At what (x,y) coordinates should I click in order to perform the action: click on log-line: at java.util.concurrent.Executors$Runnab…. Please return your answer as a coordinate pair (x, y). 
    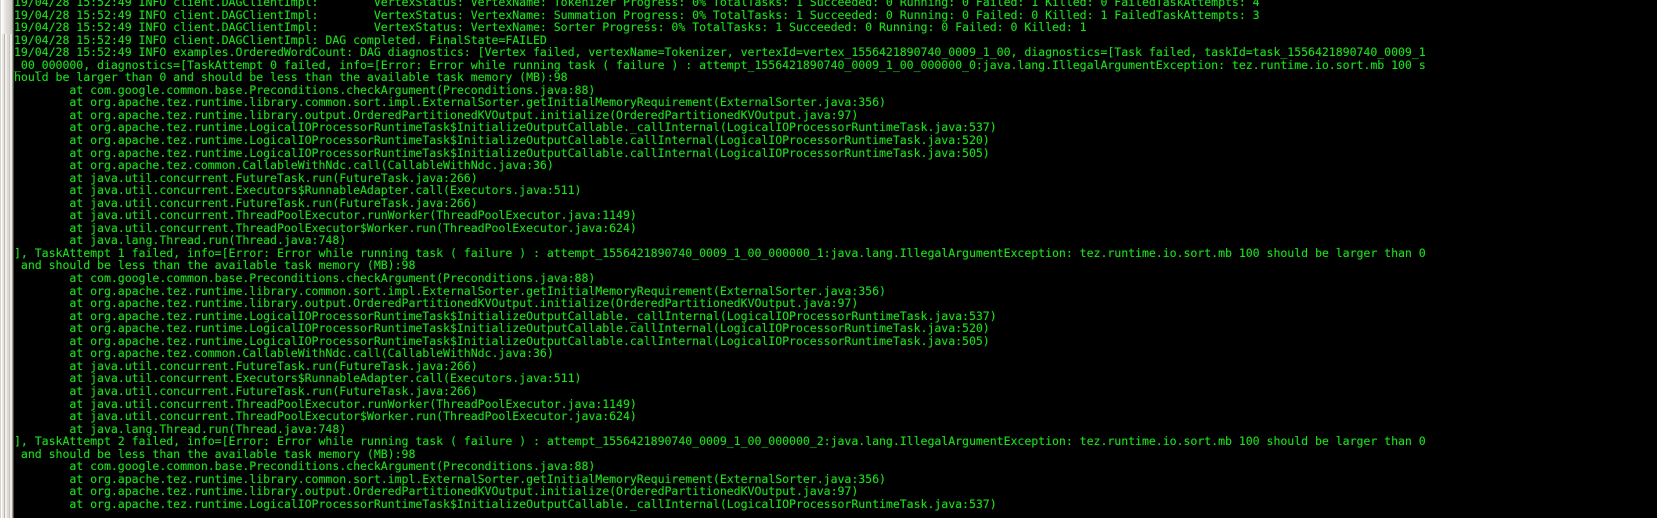
    Looking at the image, I should click on (298, 190).